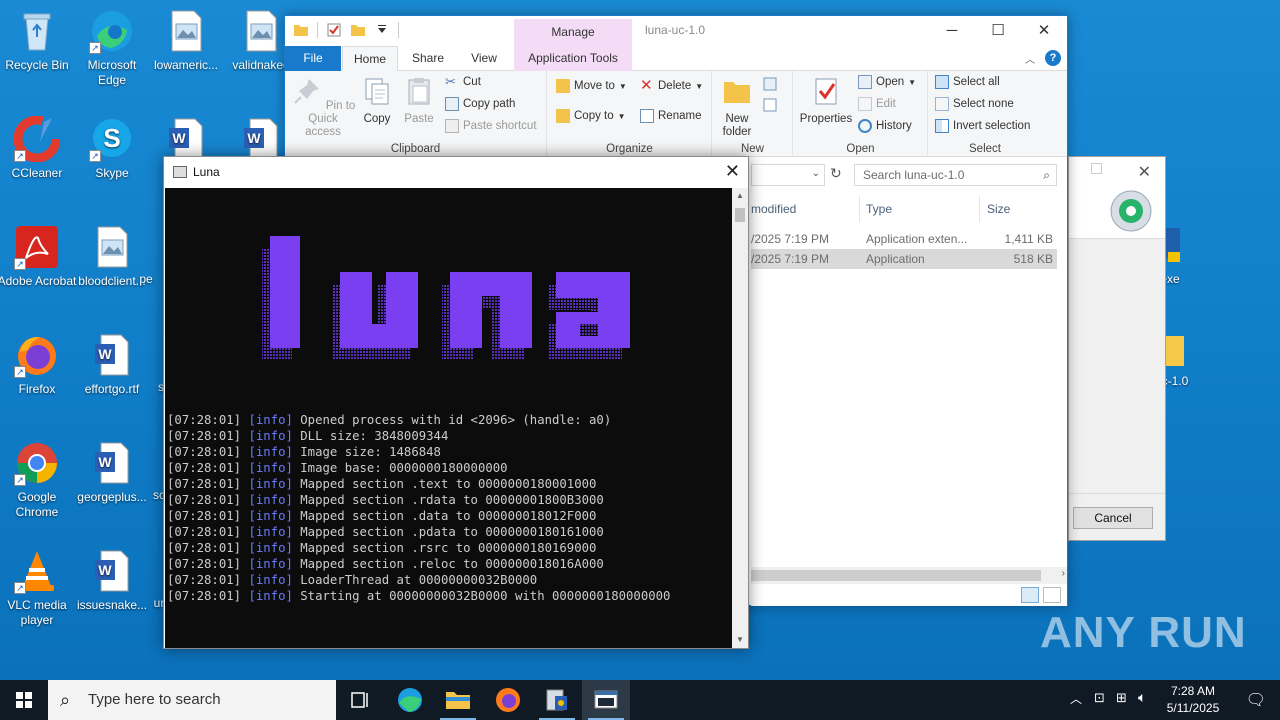  I want to click on history-button: History, so click(885, 126).